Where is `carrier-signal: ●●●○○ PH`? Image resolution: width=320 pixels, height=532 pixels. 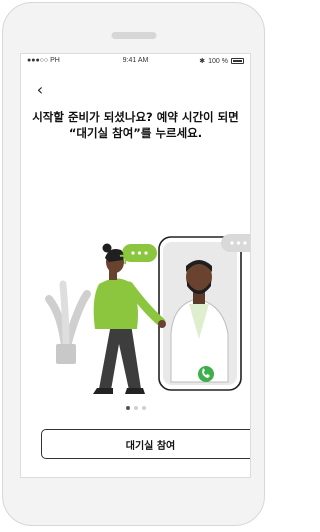
carrier-signal: ●●●○○ PH is located at coordinates (43, 60).